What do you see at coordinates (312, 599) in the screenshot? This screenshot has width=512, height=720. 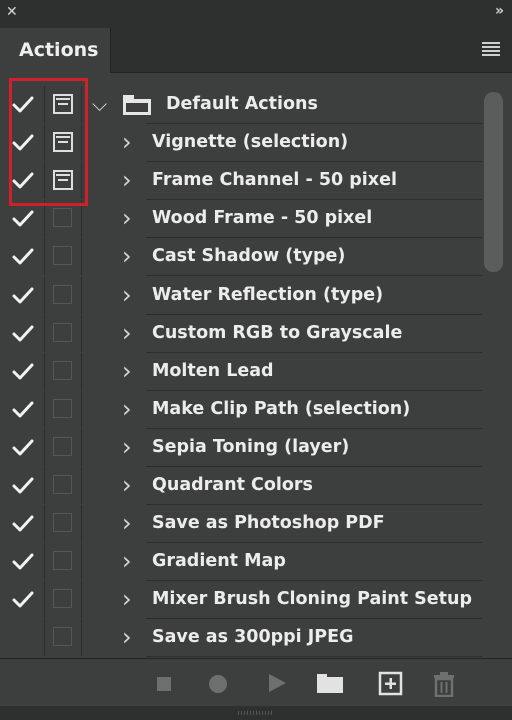 I see `action-label: Mixer Brush Cloning Paint Setup` at bounding box center [312, 599].